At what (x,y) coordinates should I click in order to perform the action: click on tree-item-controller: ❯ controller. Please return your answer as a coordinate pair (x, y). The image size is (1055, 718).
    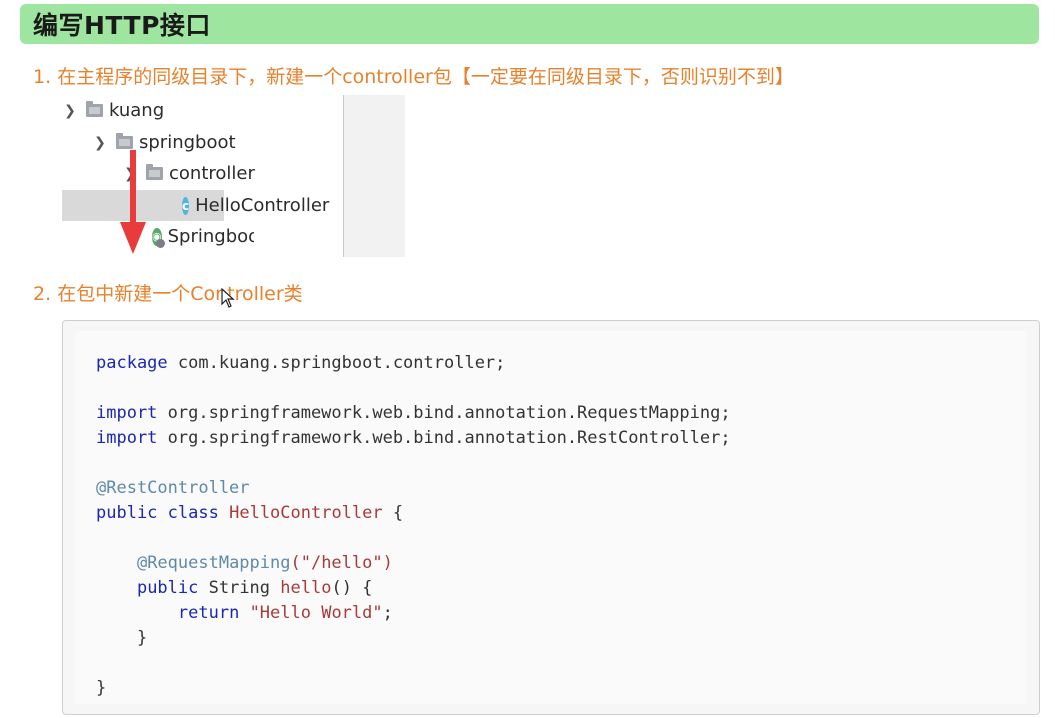
    Looking at the image, I should click on (203, 173).